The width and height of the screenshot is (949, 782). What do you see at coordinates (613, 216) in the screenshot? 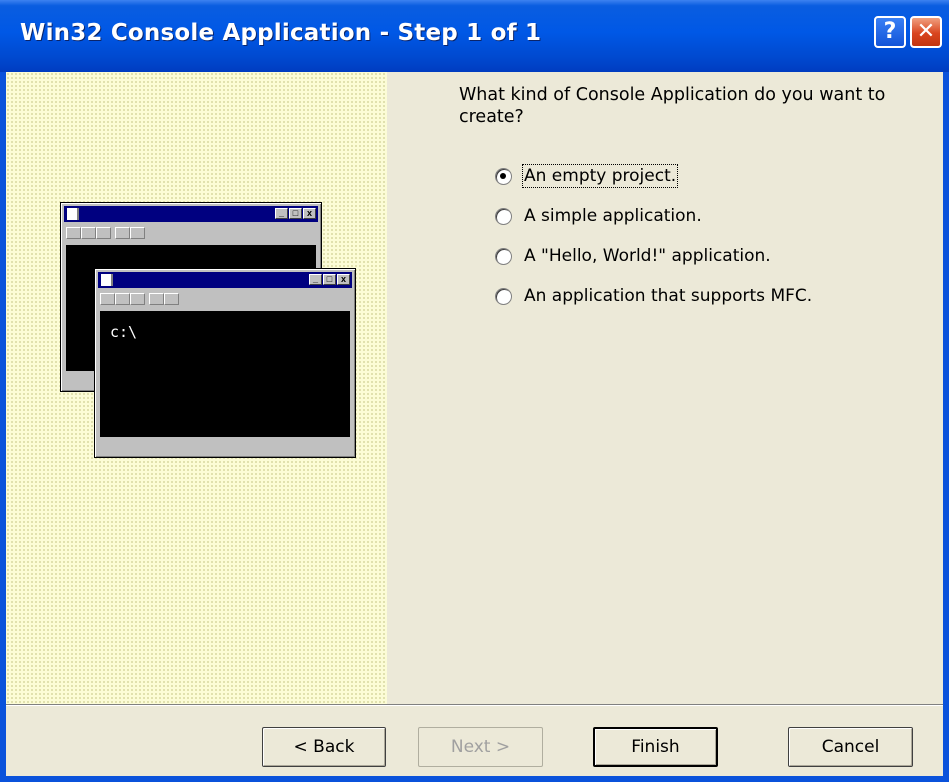
I see `option-label: A simple application.` at bounding box center [613, 216].